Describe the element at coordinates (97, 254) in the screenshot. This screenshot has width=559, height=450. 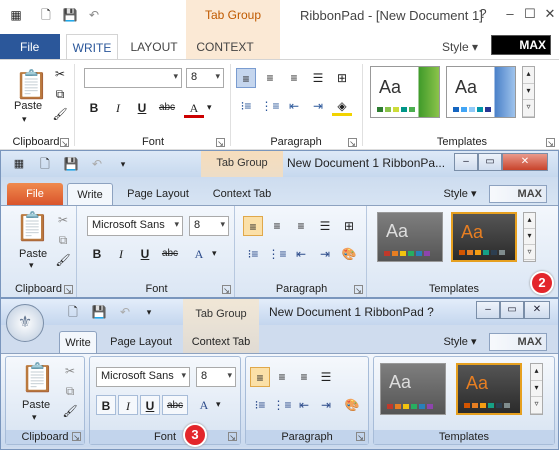
I see `bold-button: B` at that location.